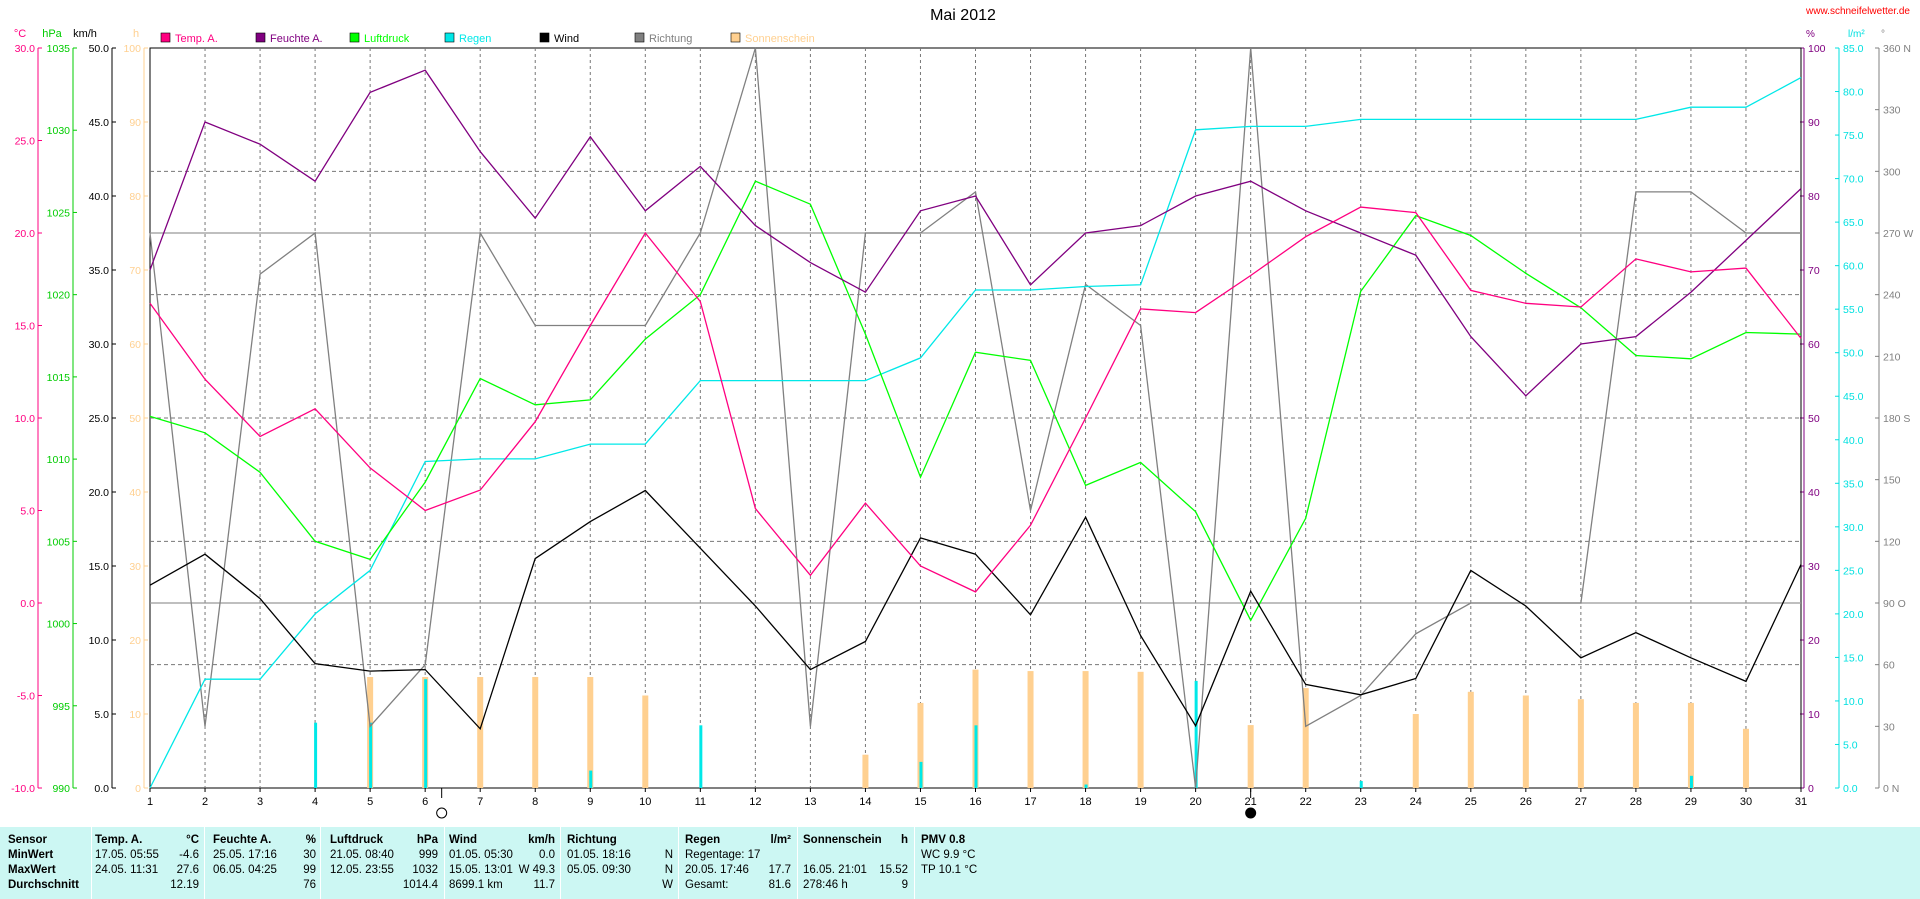 This screenshot has width=1920, height=899. I want to click on temp-tick-label: 30.0, so click(25, 49).